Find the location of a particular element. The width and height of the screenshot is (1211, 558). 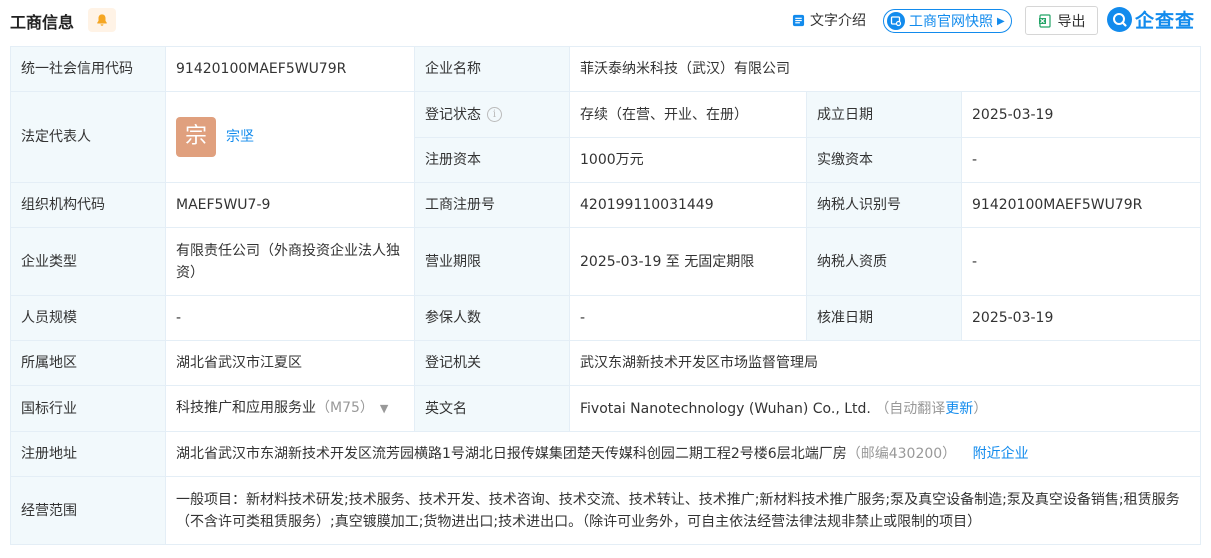

text-intro-label: 文字介绍 is located at coordinates (838, 21).